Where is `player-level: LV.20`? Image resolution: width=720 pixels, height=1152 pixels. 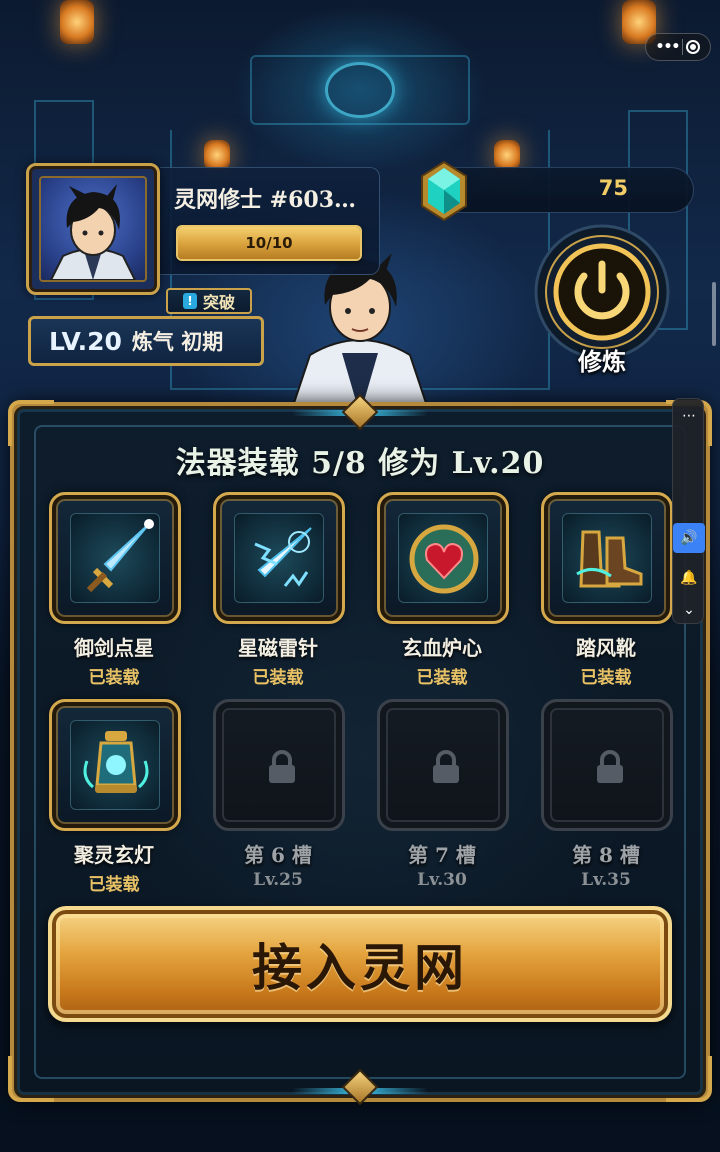 player-level: LV.20 is located at coordinates (85, 341).